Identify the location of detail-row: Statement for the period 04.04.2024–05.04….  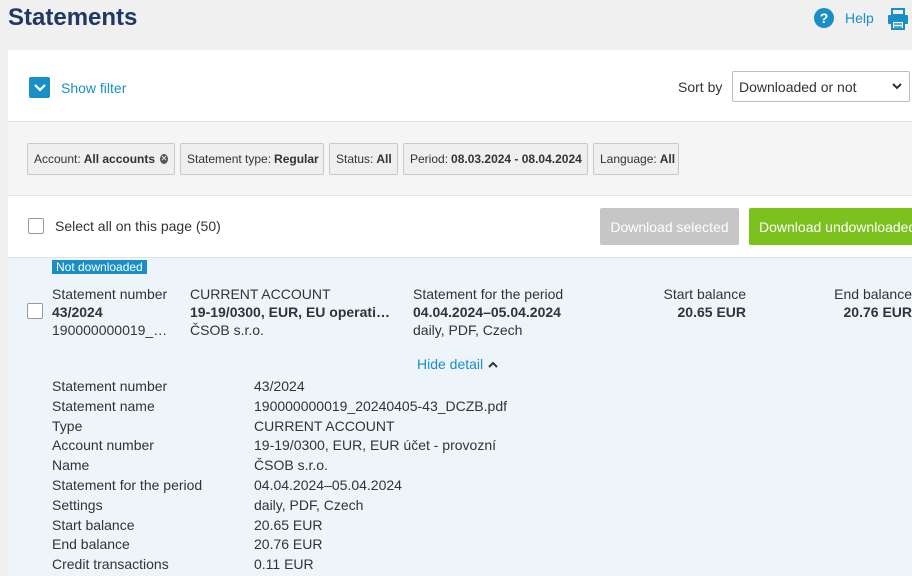
(227, 484).